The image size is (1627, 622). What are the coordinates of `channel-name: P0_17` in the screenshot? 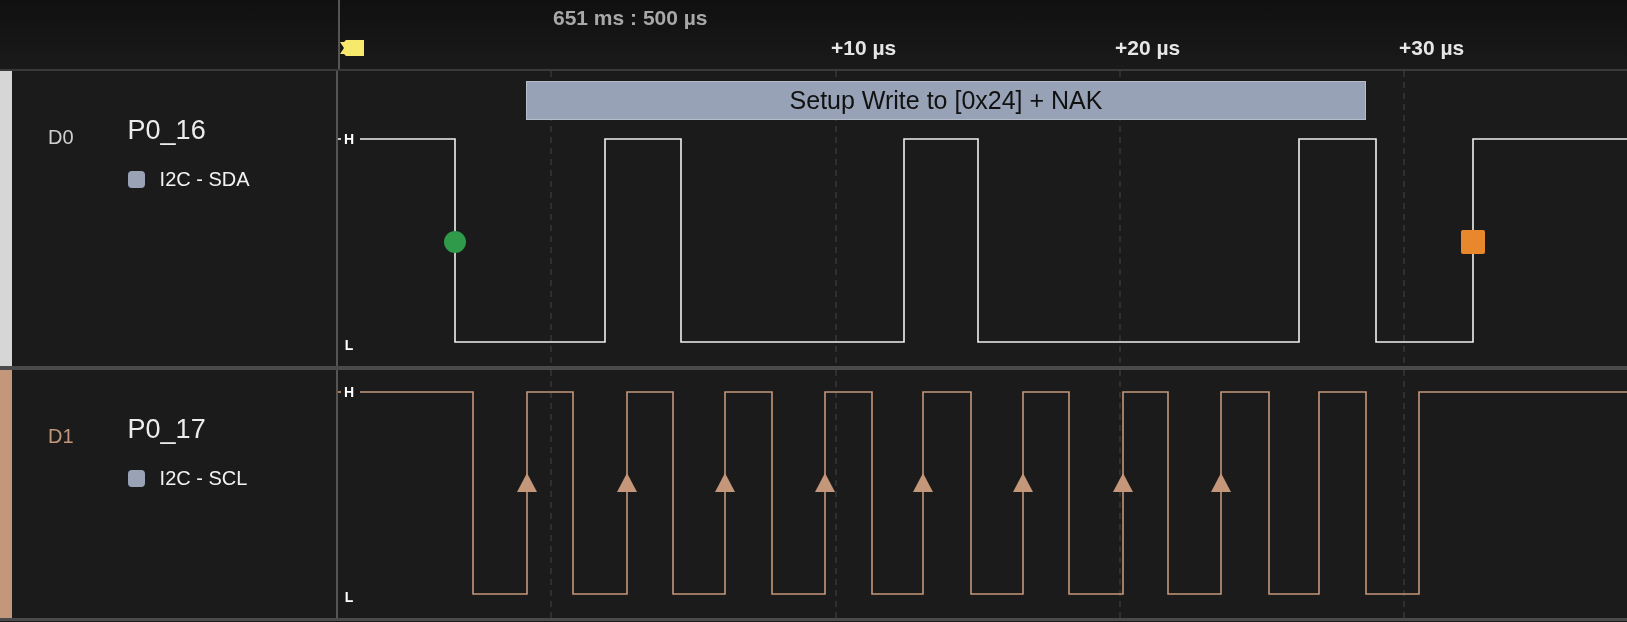 It's located at (167, 429).